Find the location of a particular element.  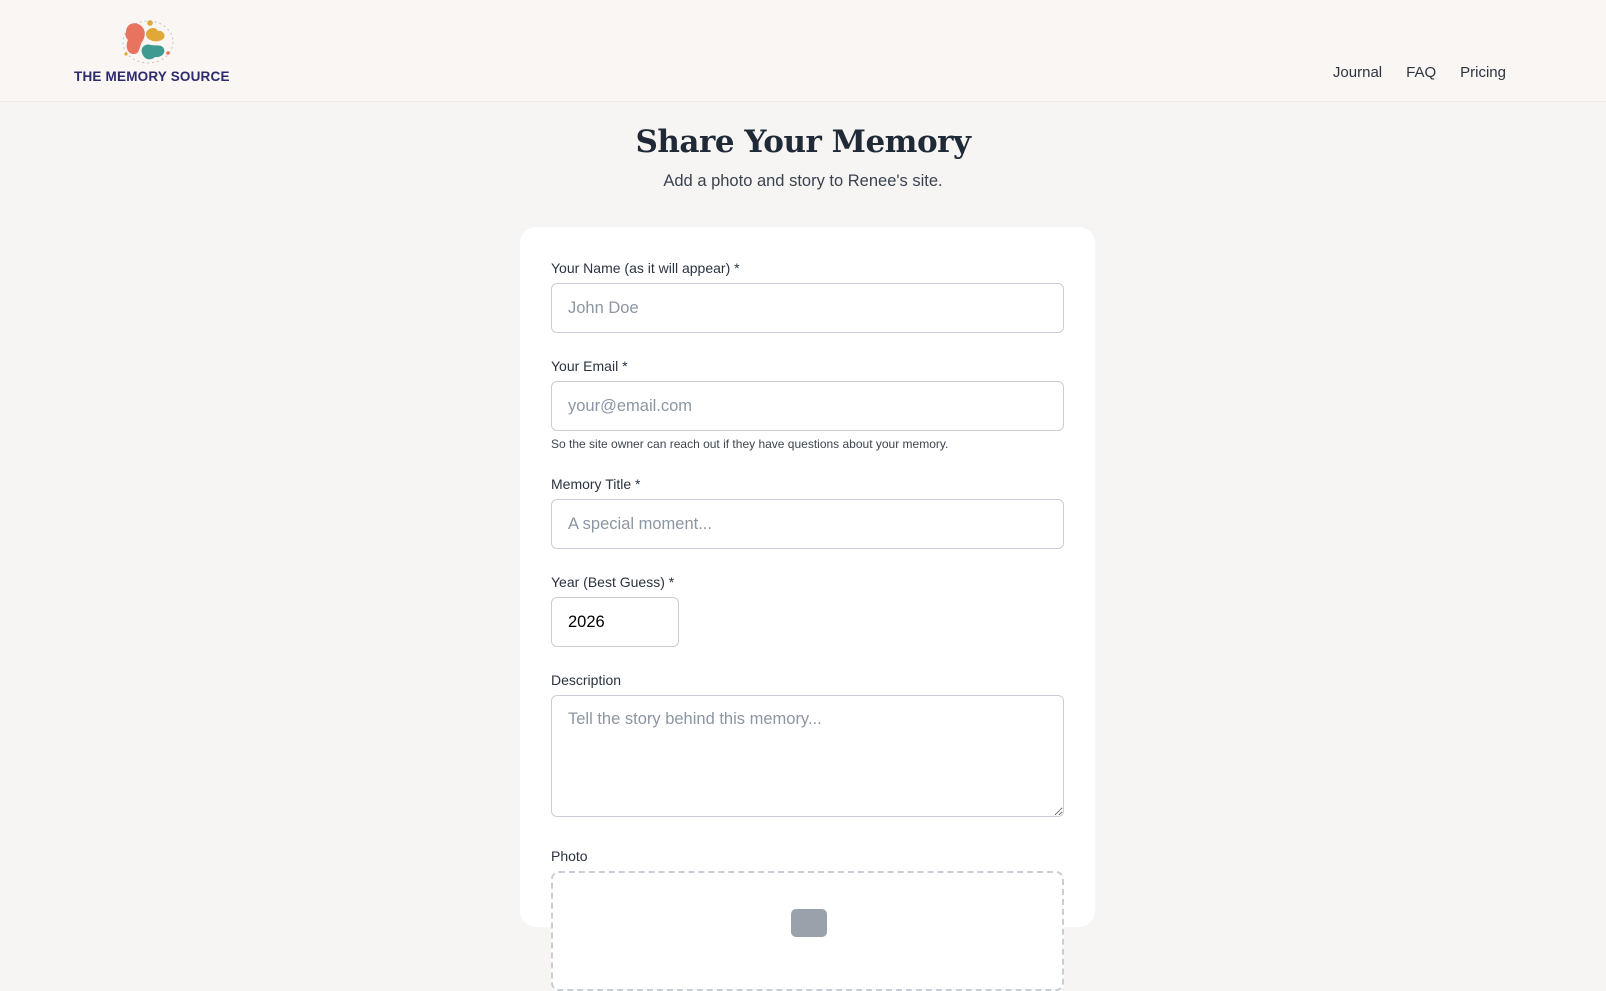

site-header: THE MEMORY SOURCE Journal FAQ Pricing is located at coordinates (803, 51).